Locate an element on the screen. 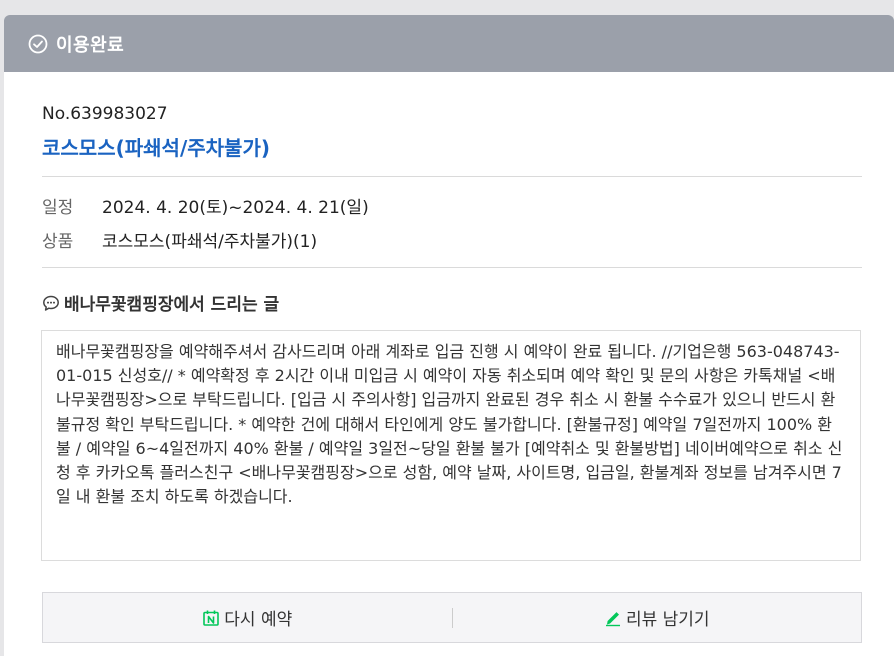 Image resolution: width=894 pixels, height=656 pixels. status-label: 이용완료 is located at coordinates (90, 45).